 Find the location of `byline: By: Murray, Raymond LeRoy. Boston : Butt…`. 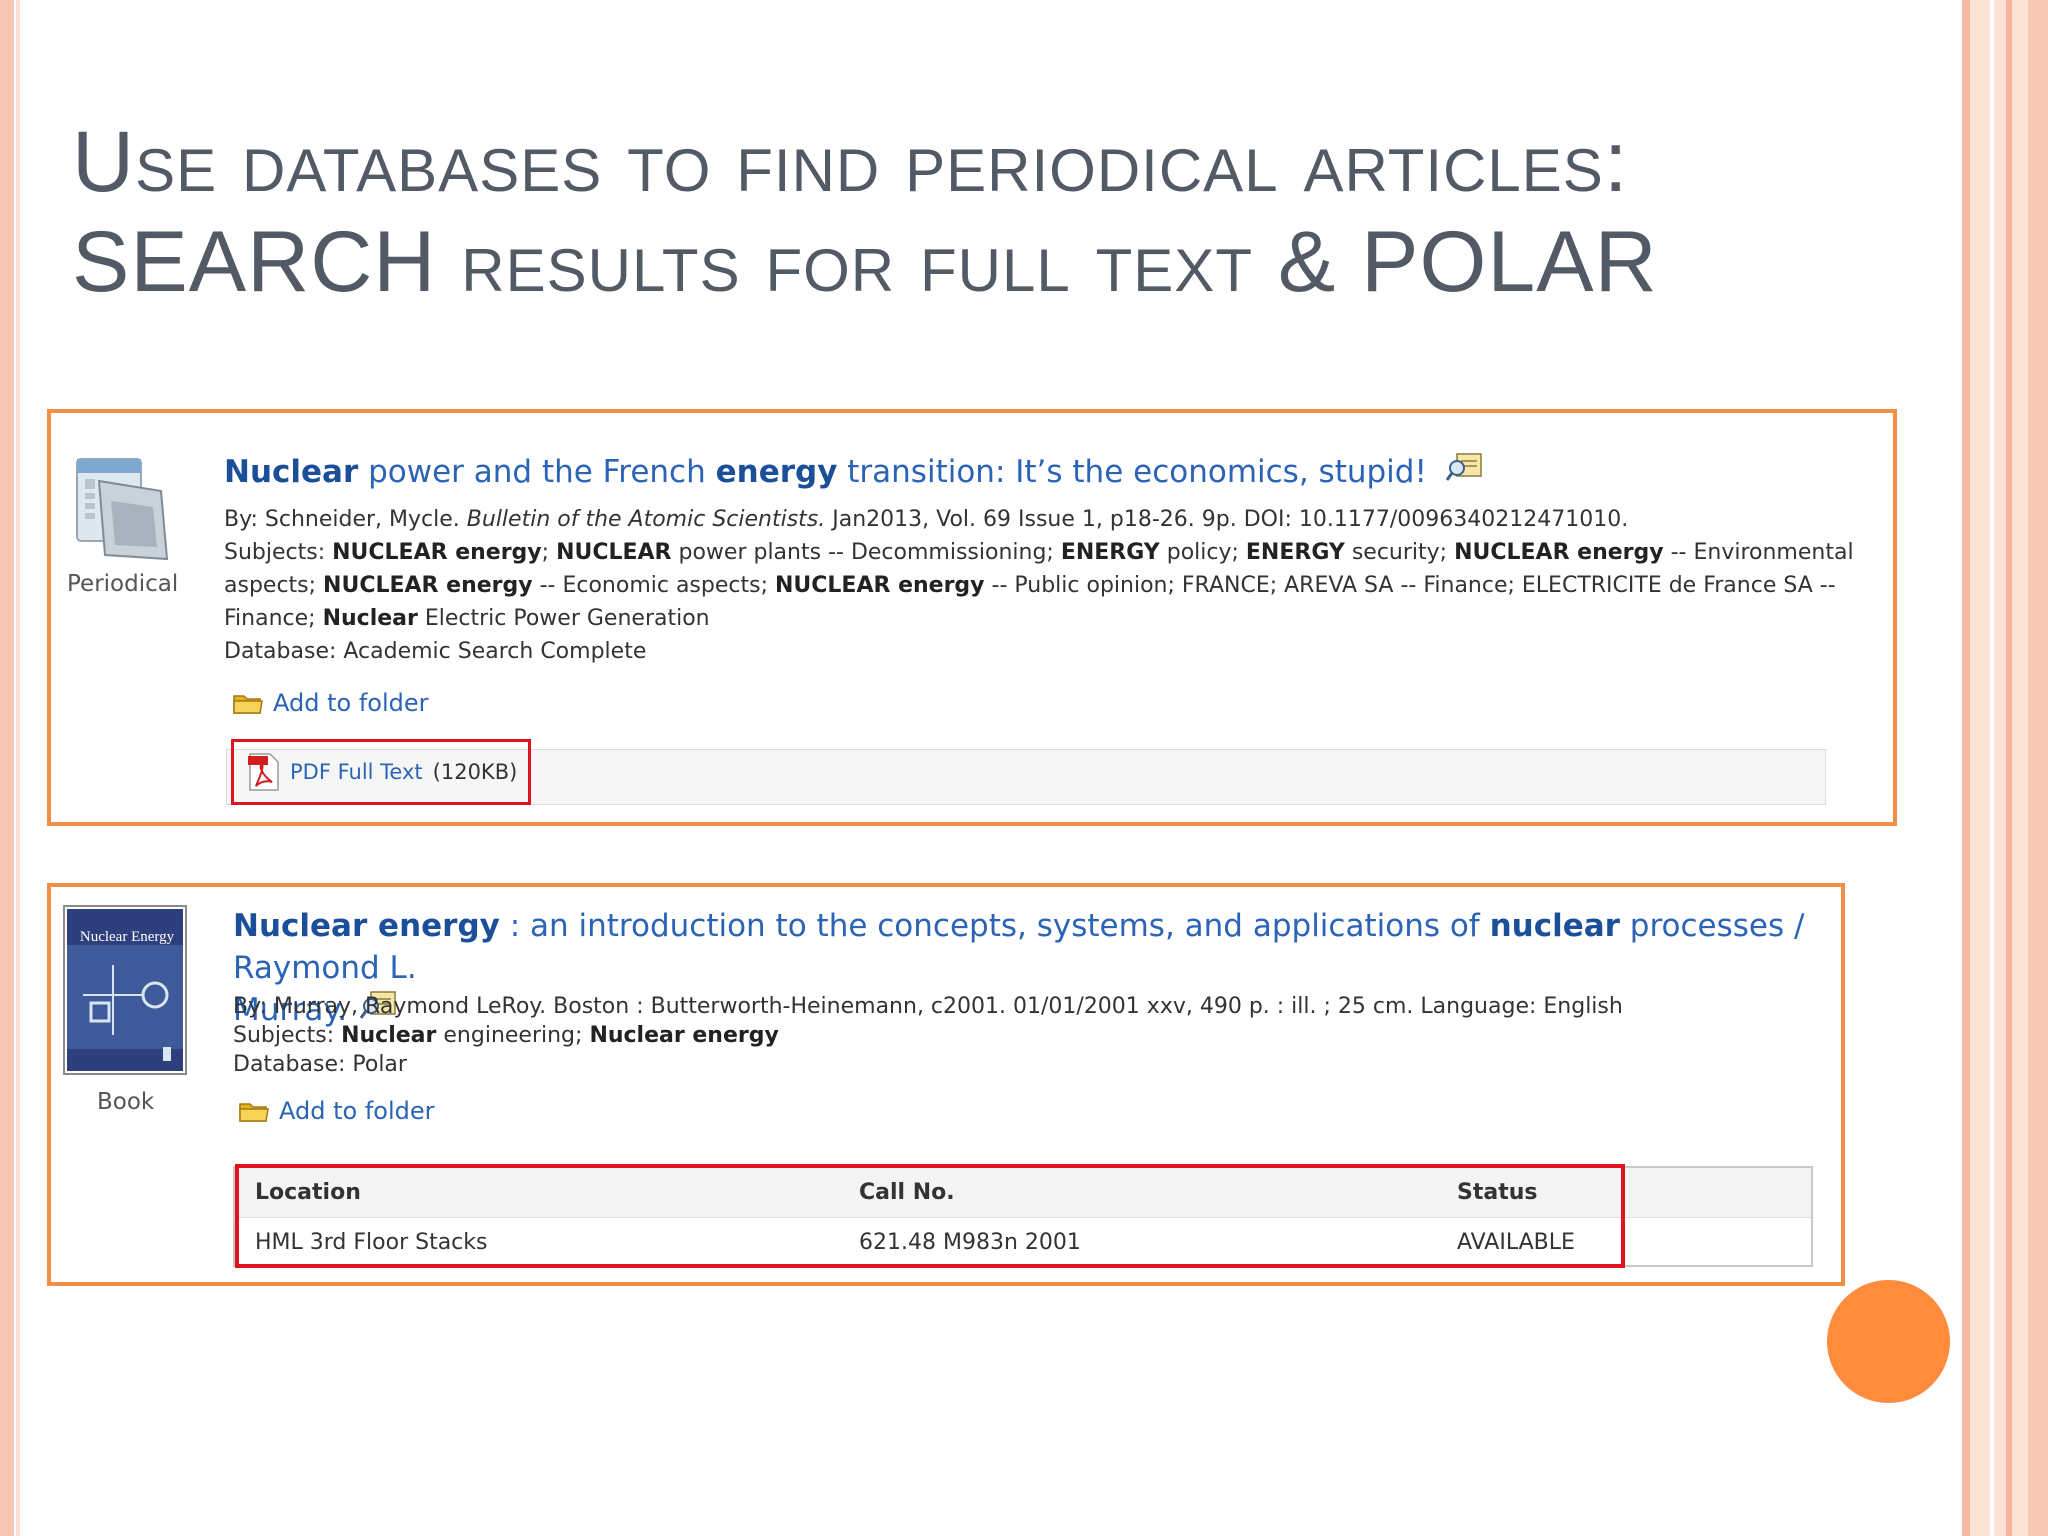

byline: By: Murray, Raymond LeRoy. Boston : Butt… is located at coordinates (928, 1006).